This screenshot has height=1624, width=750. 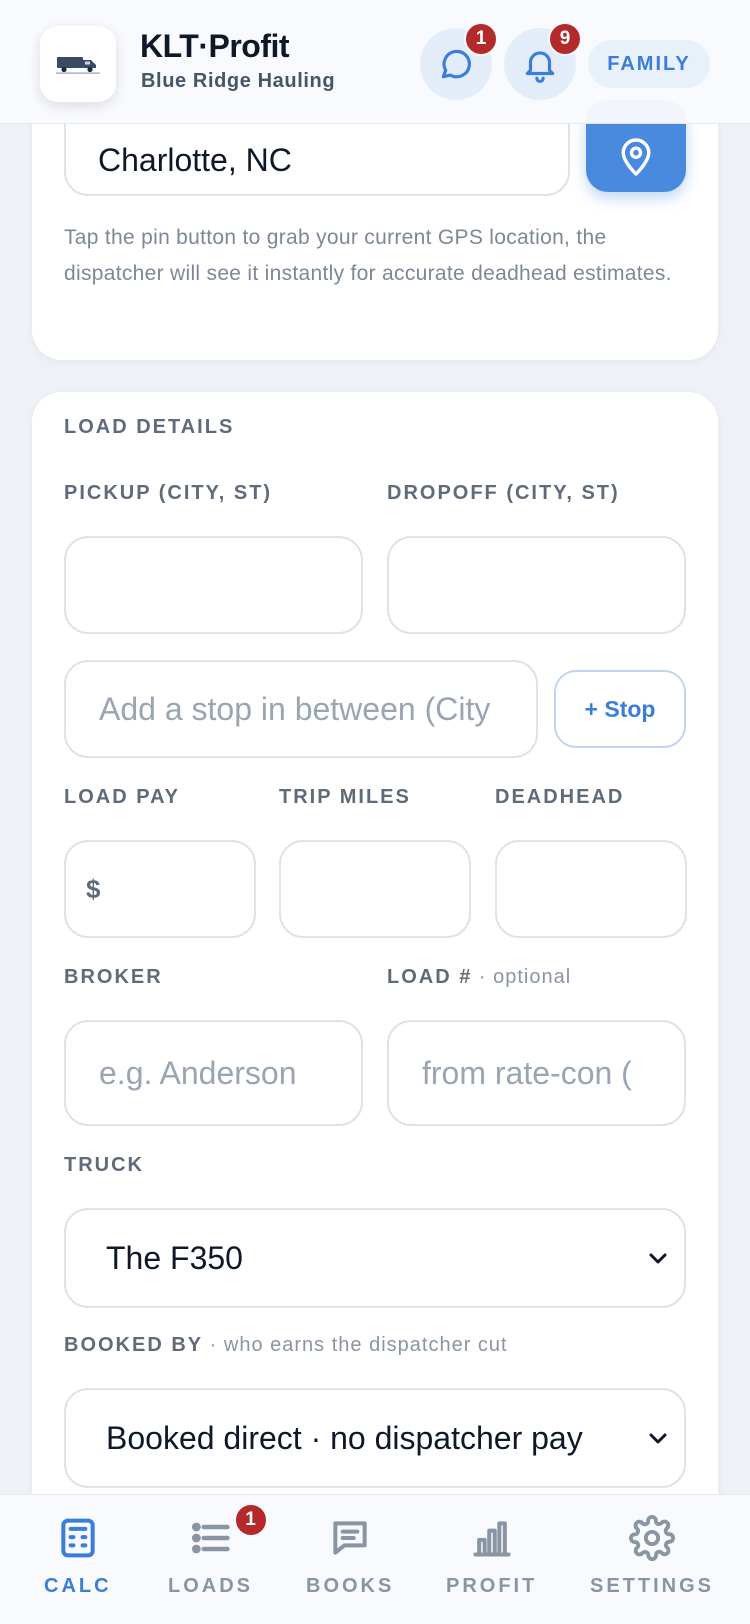 What do you see at coordinates (210, 1538) in the screenshot?
I see `list-icon` at bounding box center [210, 1538].